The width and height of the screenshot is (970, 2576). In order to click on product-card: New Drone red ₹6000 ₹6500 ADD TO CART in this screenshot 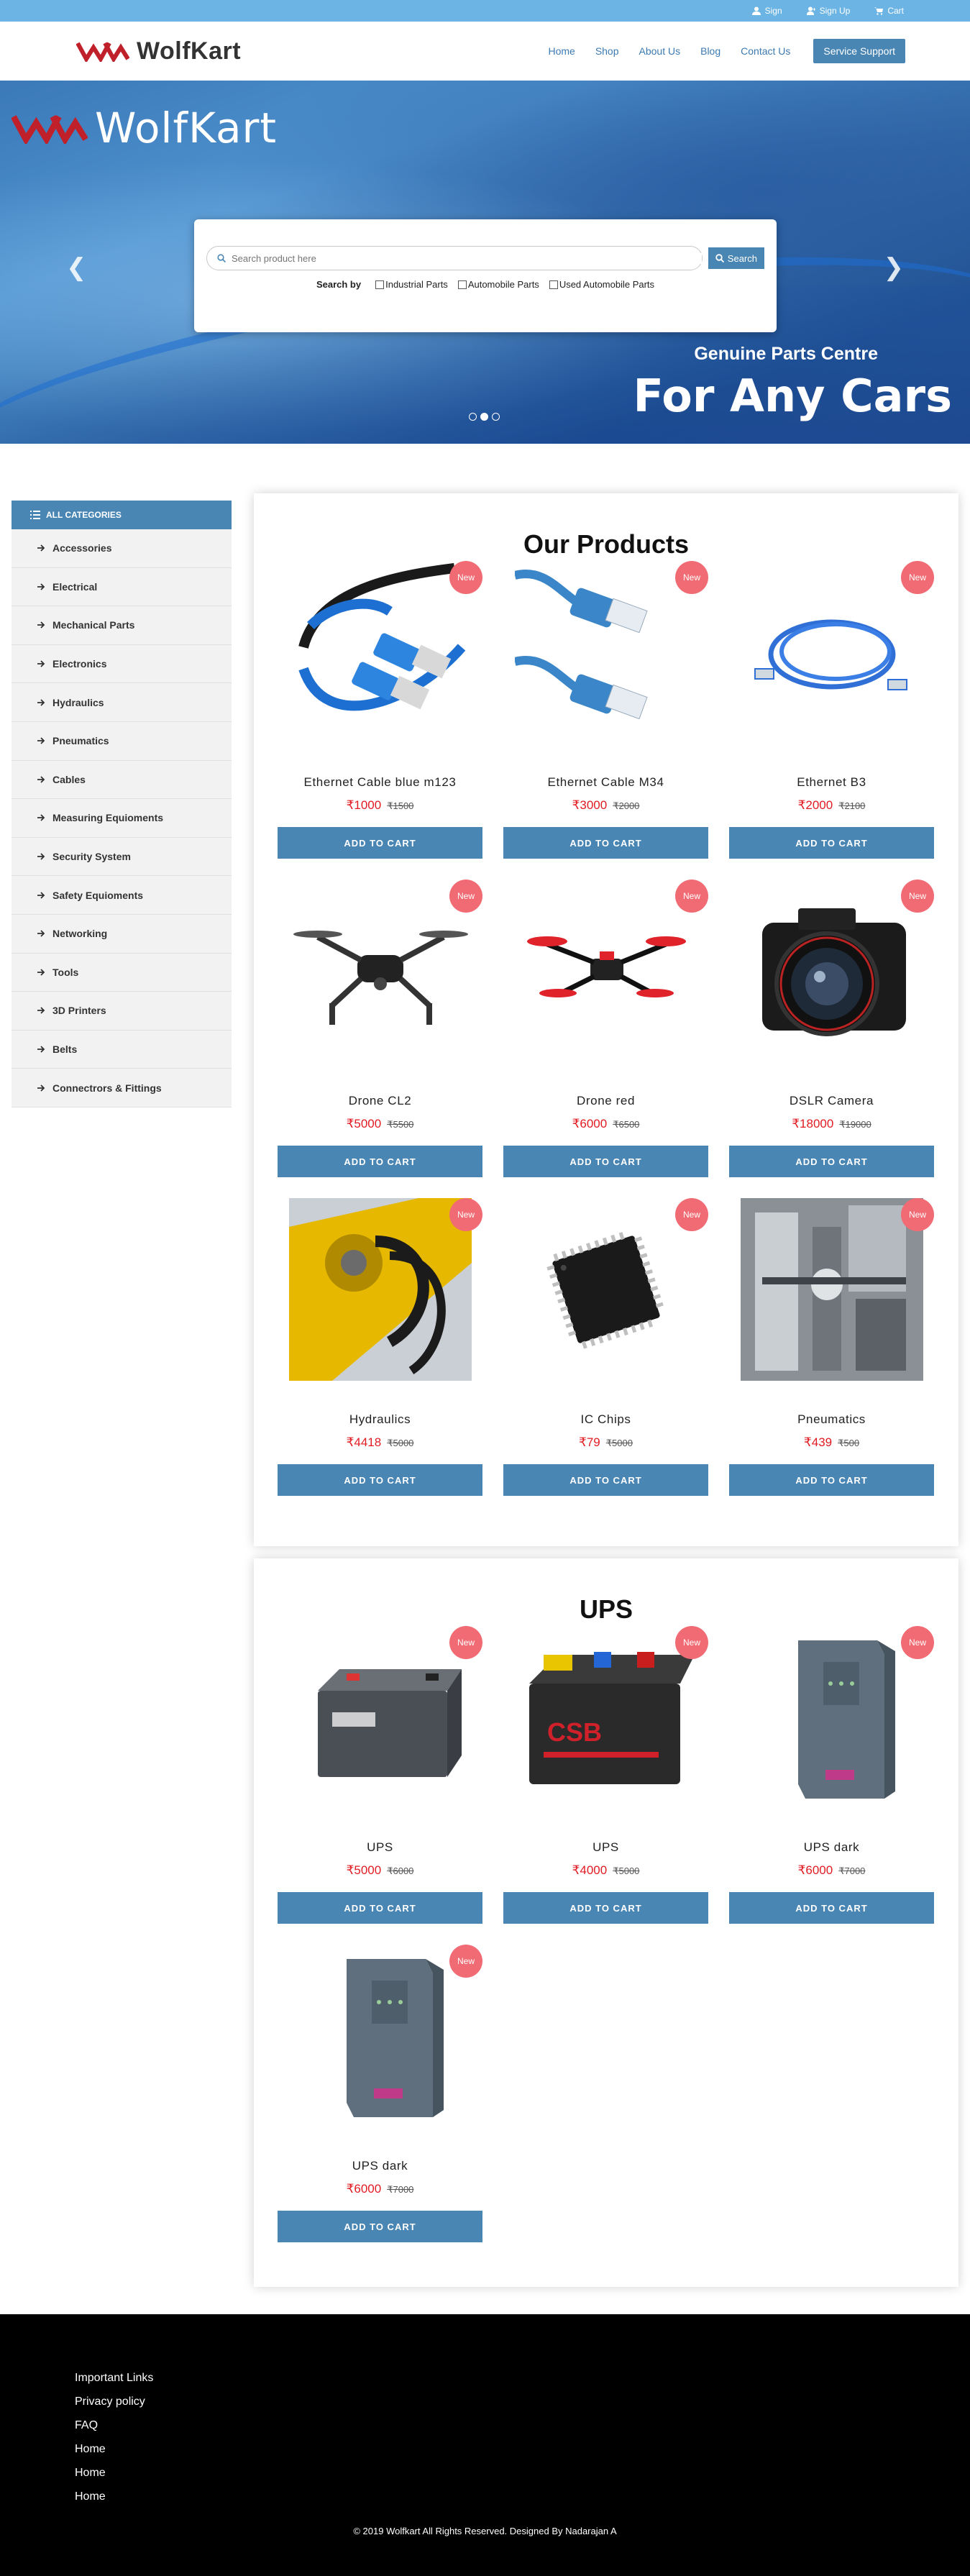, I will do `click(605, 1039)`.